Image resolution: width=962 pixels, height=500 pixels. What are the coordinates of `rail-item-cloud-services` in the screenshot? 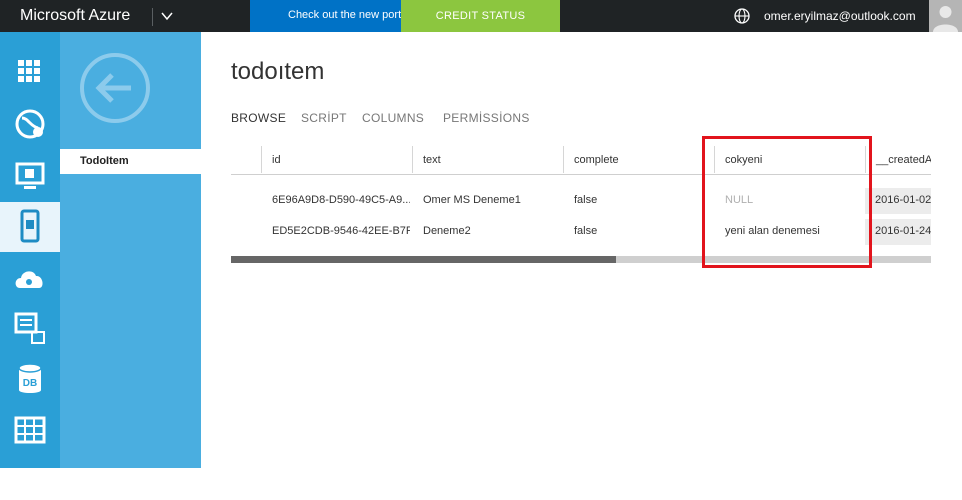 It's located at (30, 278).